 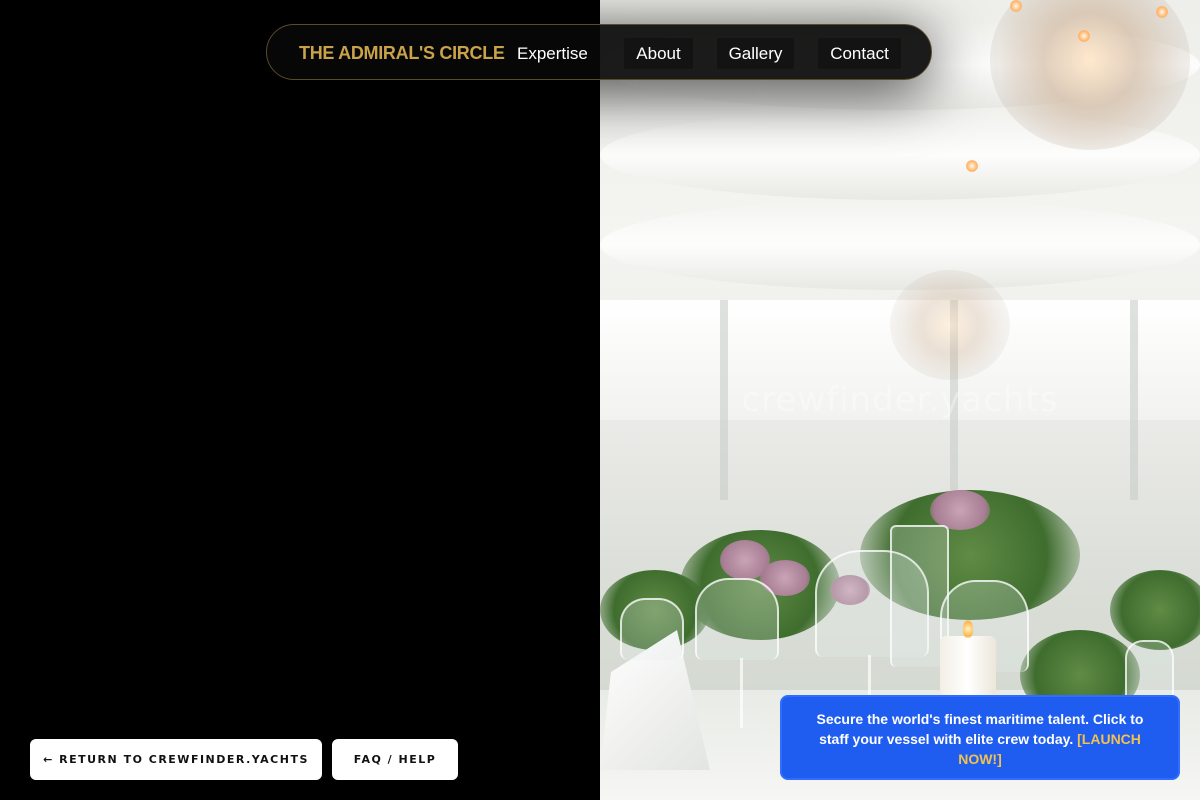 I want to click on nav-link-about: About, so click(x=658, y=53).